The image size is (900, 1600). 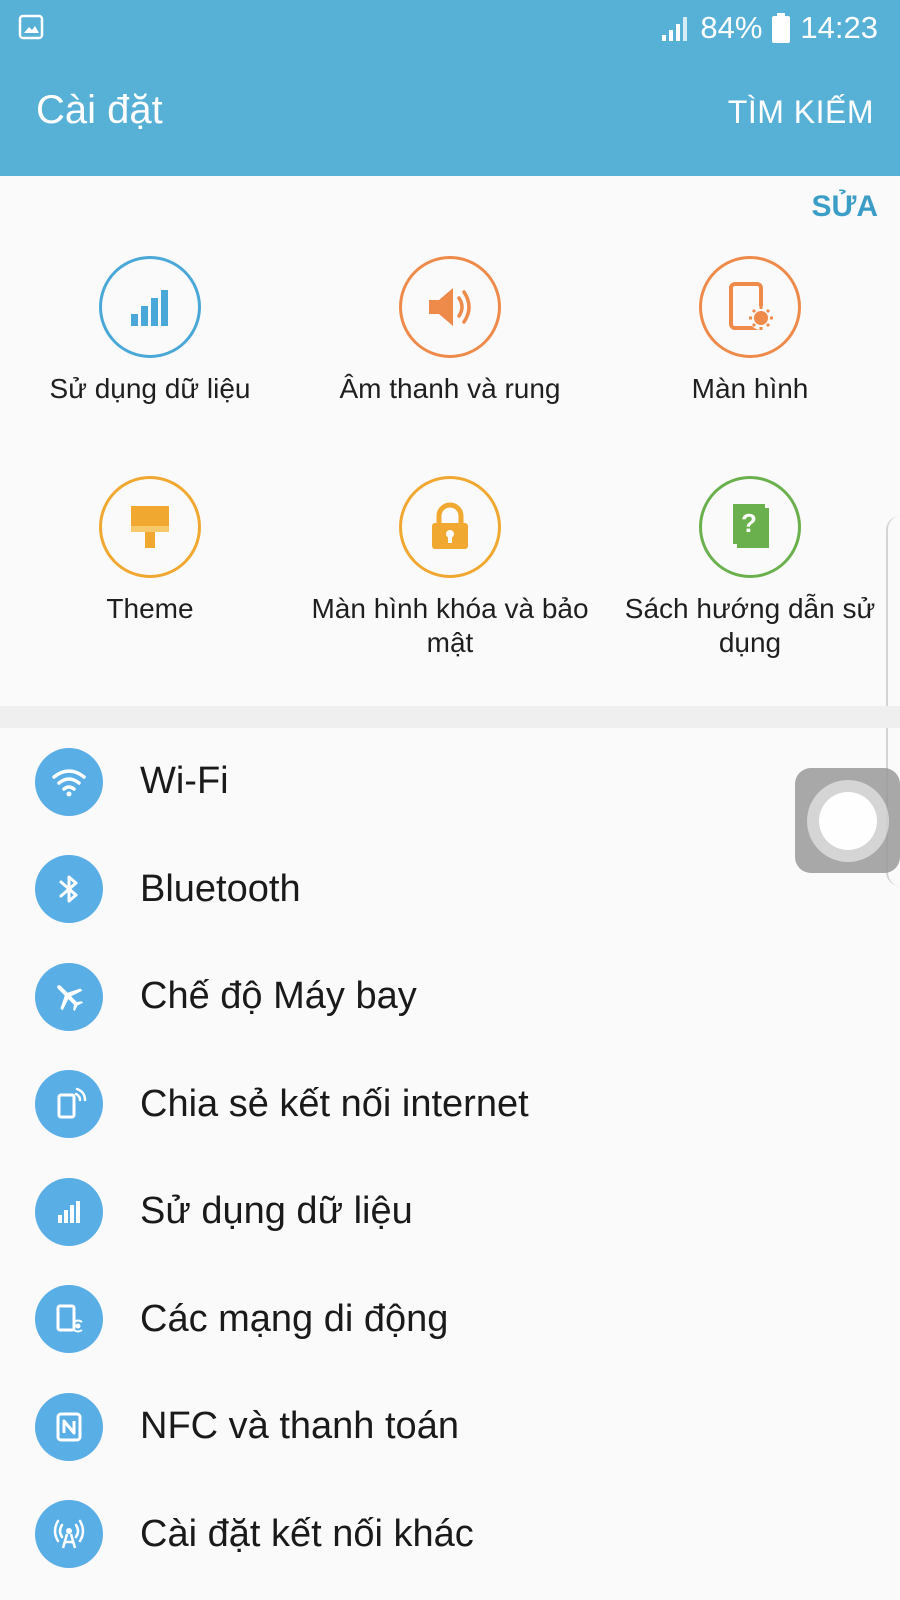 I want to click on tile-label: Màn hình, so click(x=750, y=388).